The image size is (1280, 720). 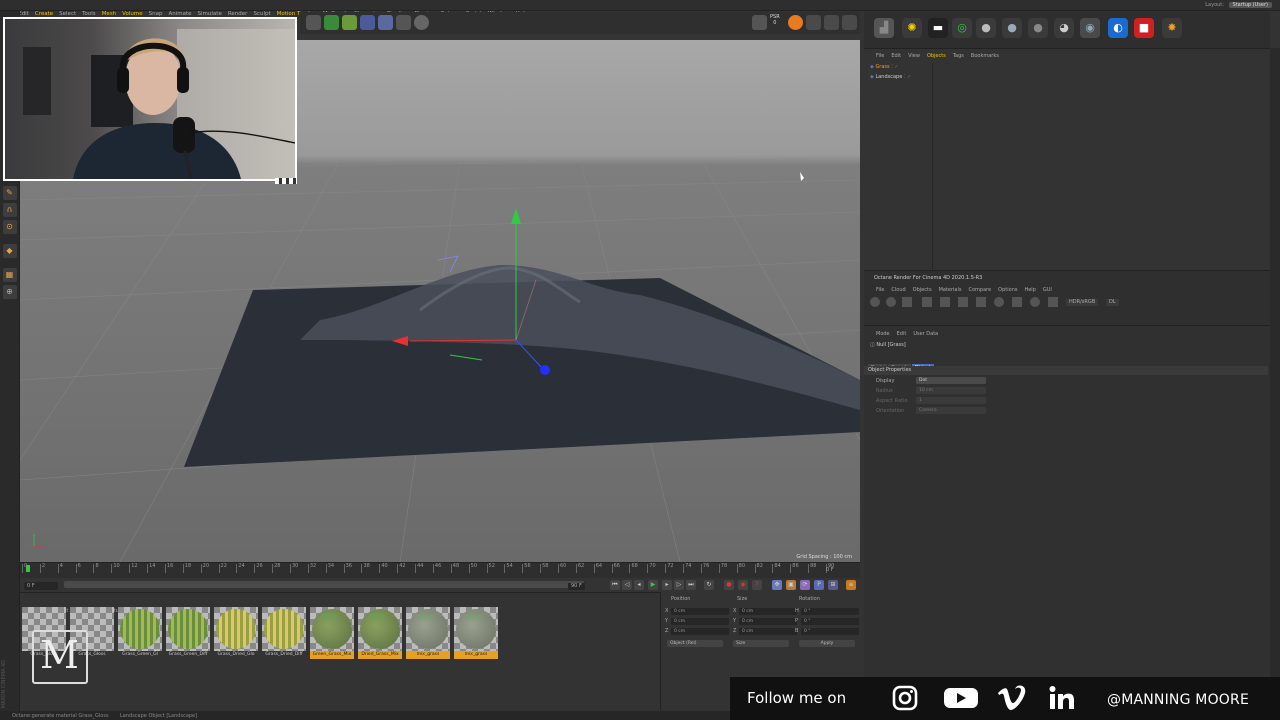 What do you see at coordinates (9, 210) in the screenshot?
I see `magnet-tool-icon: ∩` at bounding box center [9, 210].